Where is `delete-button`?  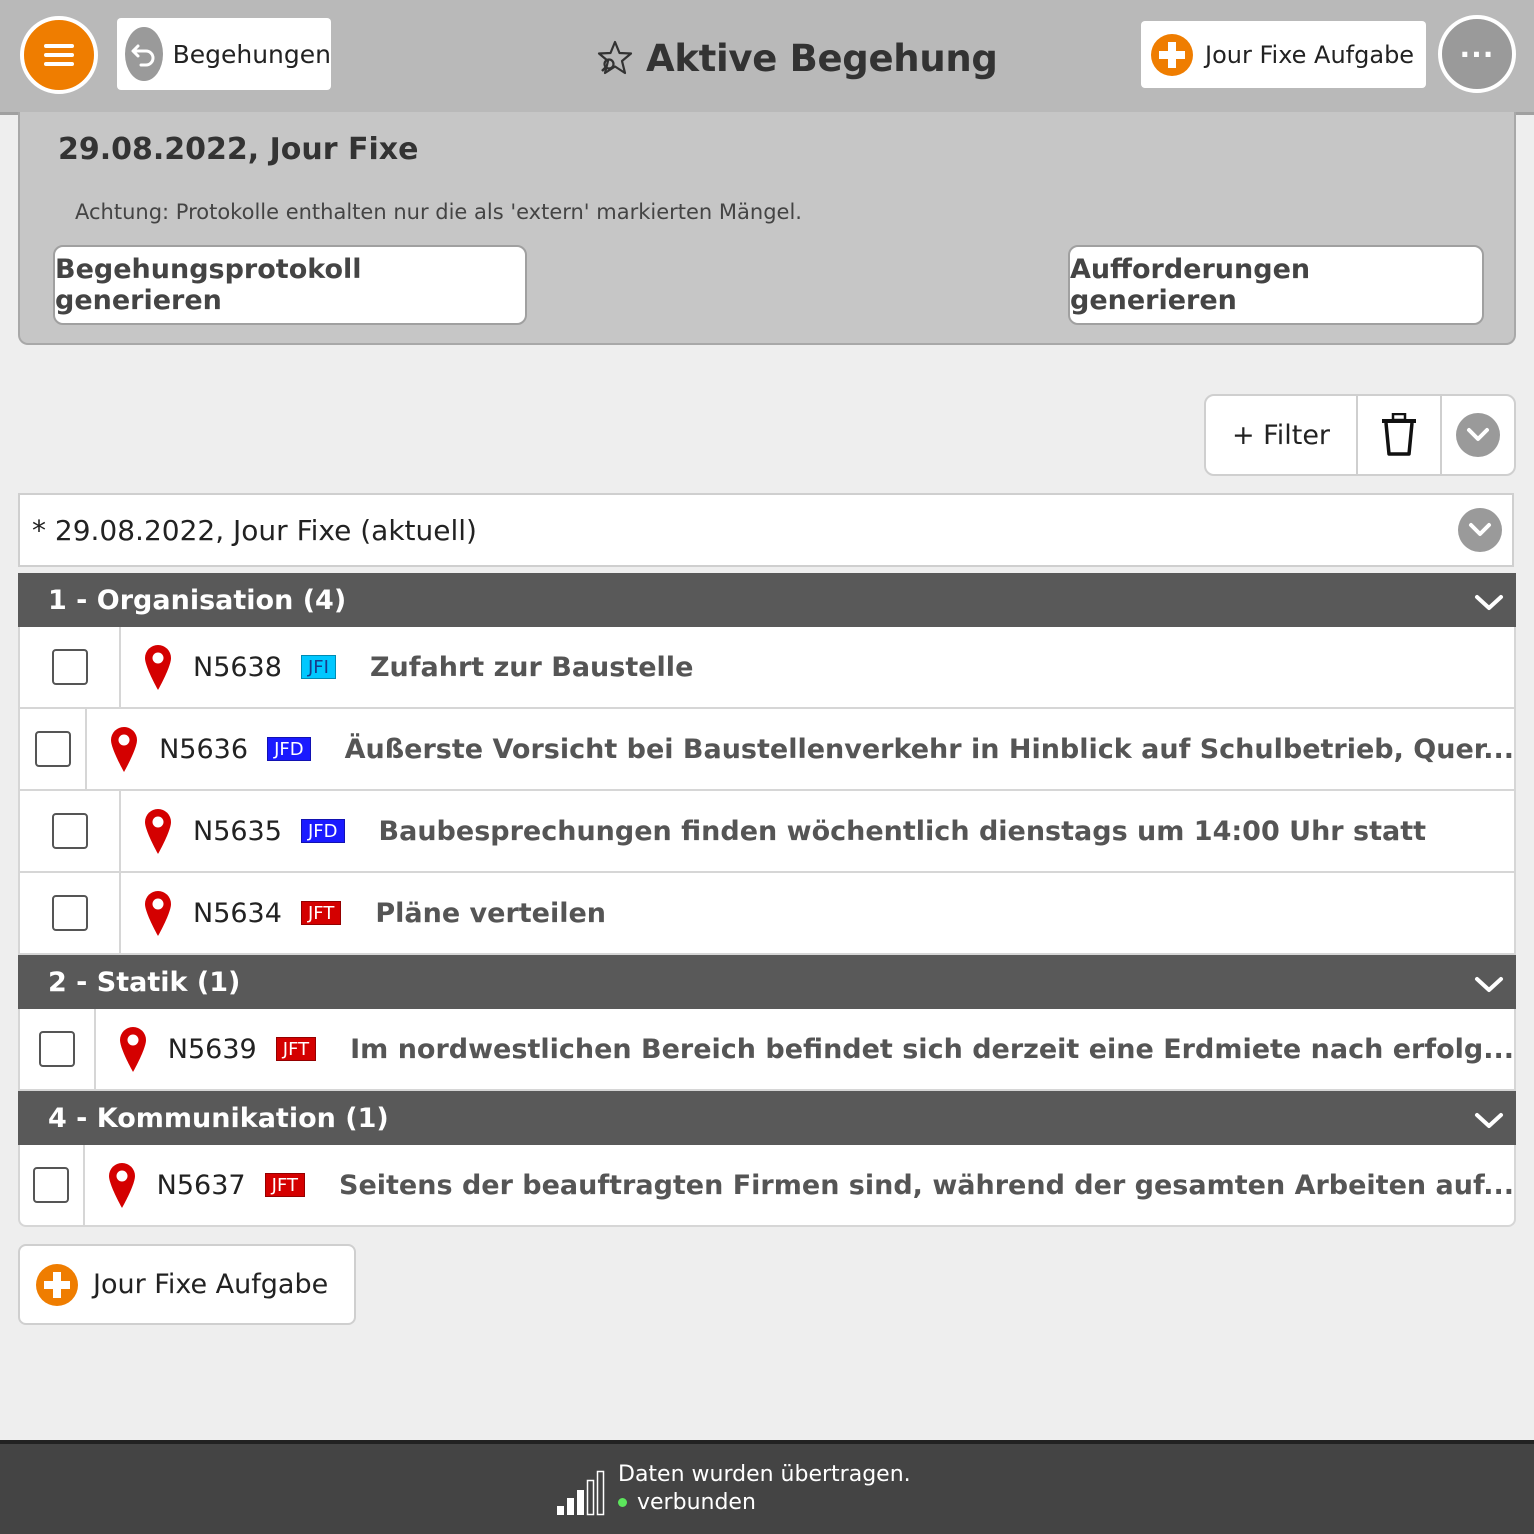
delete-button is located at coordinates (1400, 435).